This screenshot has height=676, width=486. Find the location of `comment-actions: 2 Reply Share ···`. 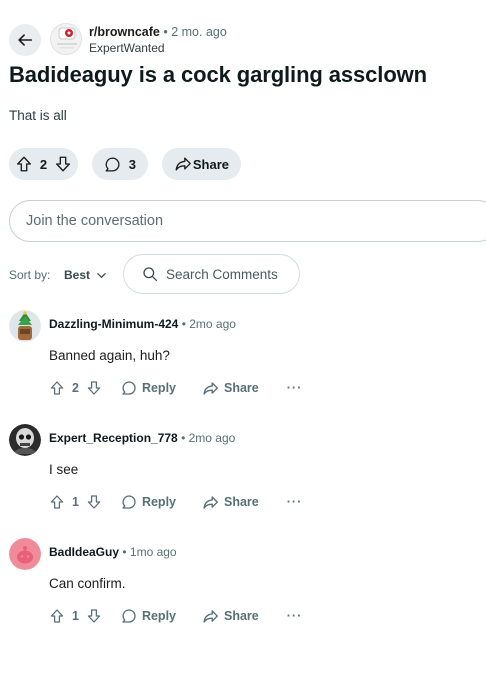

comment-actions: 2 Reply Share ··· is located at coordinates (175, 388).